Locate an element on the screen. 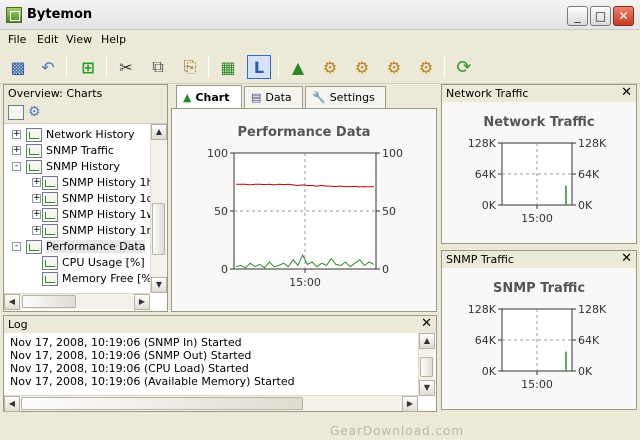  chart-view-icon is located at coordinates (16, 112).